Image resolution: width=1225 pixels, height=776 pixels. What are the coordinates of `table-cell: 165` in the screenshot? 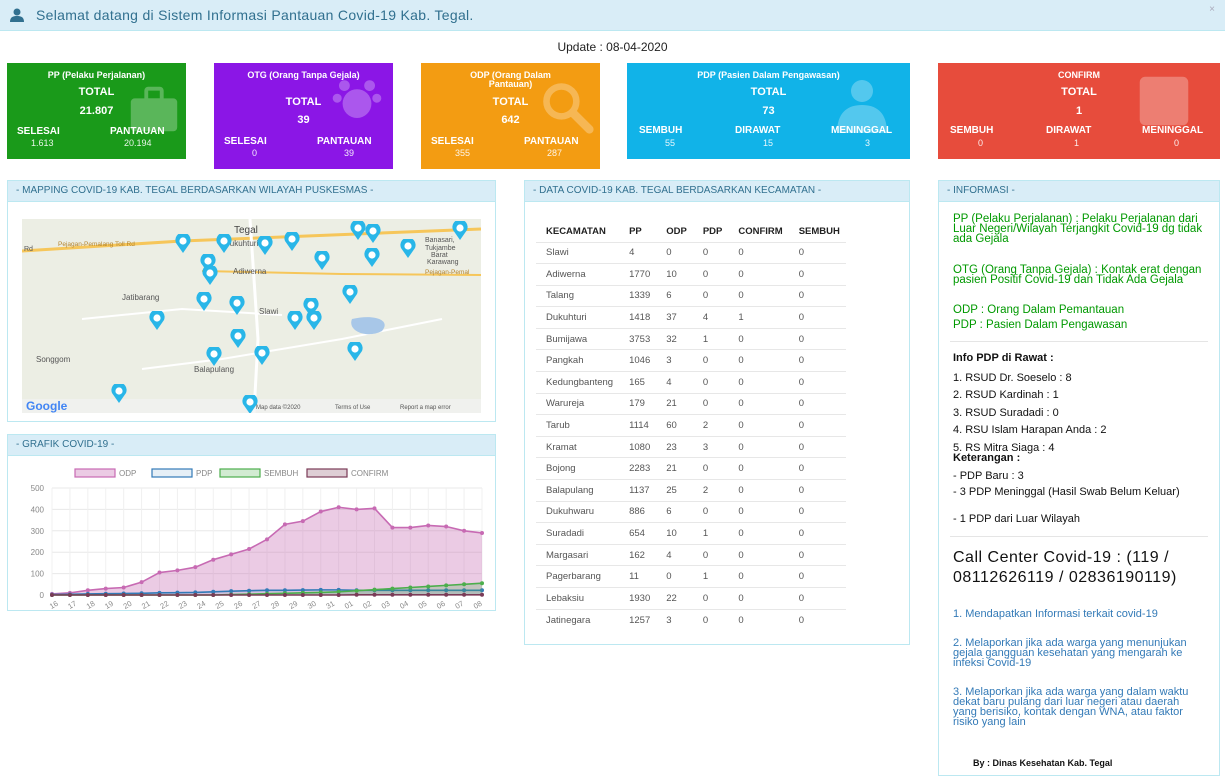 It's located at (638, 382).